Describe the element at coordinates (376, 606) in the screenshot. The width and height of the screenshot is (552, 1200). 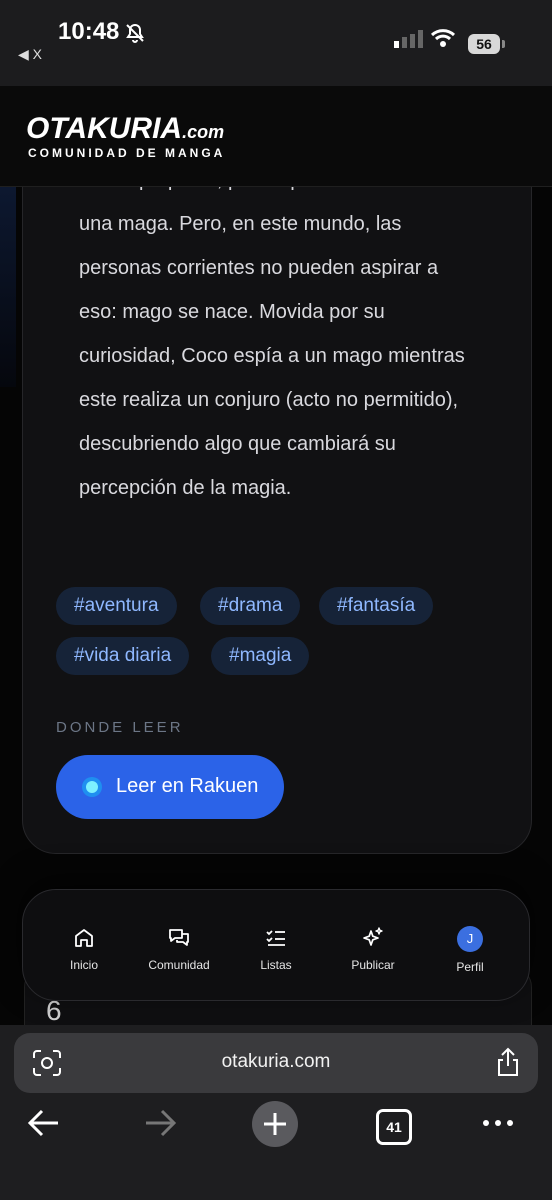
I see `tag-fantasia: #fantasía` at that location.